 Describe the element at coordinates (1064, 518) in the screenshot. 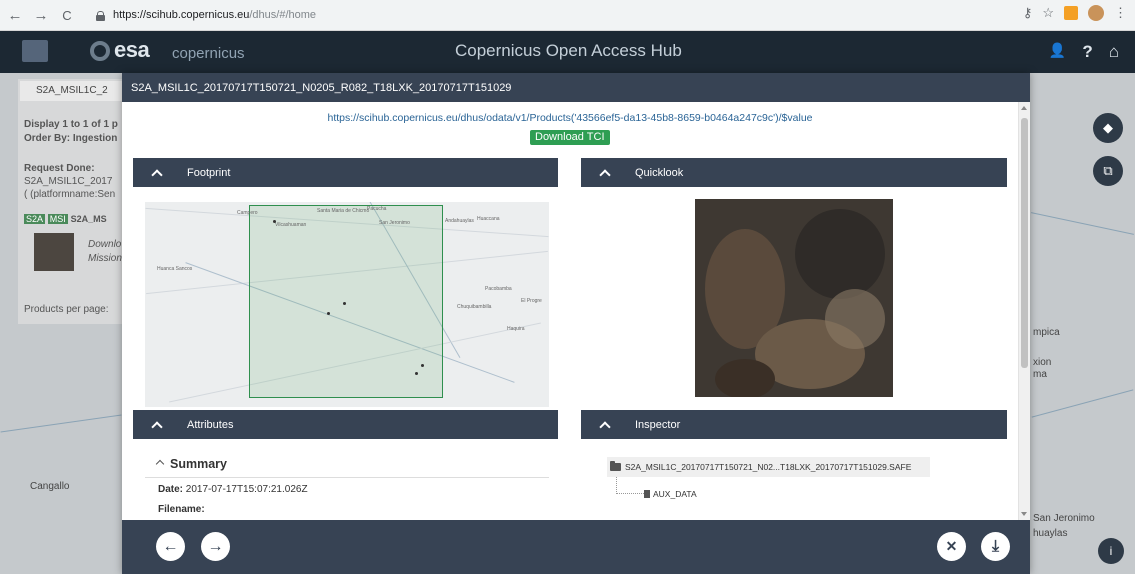

I see `map-label: San Jeronimo` at that location.